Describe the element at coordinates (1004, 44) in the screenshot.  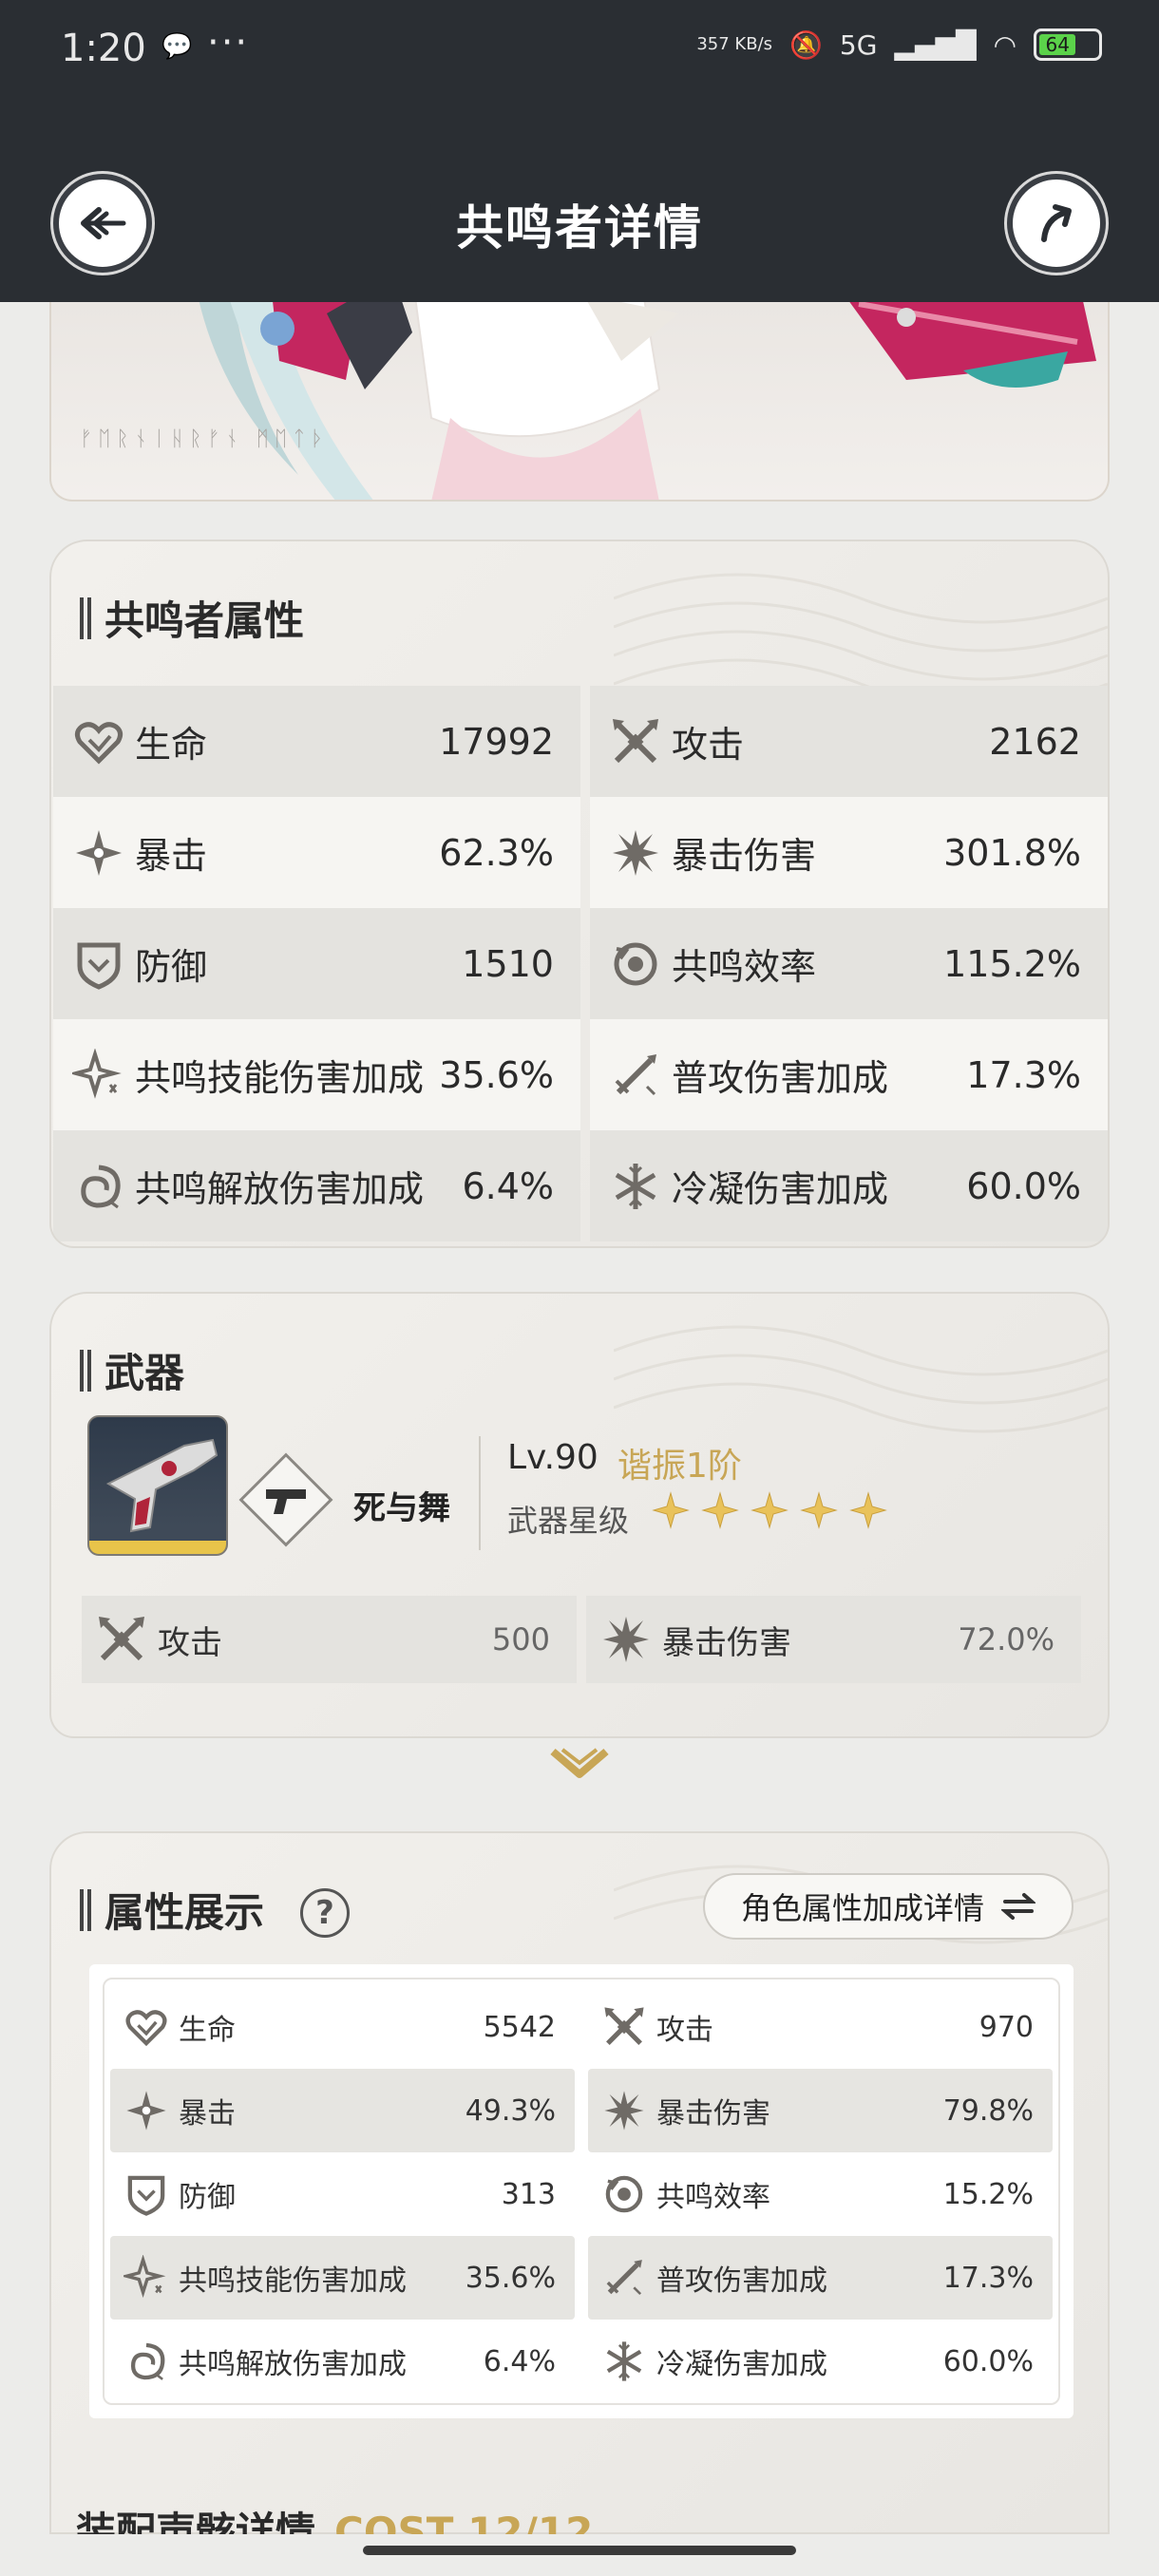
I see `wifi-icon: ◠` at that location.